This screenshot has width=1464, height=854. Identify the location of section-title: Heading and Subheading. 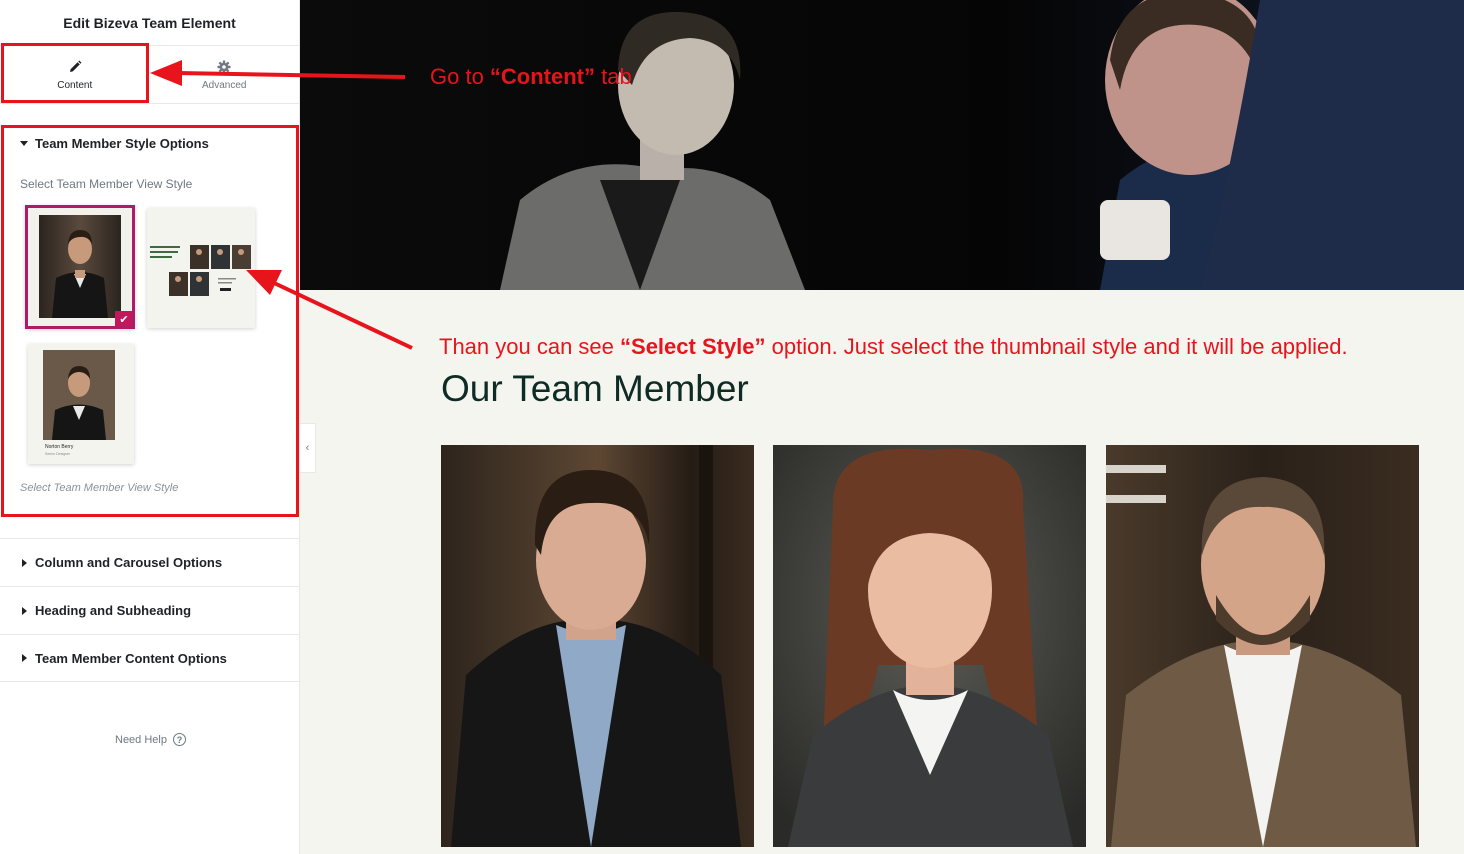
(113, 610).